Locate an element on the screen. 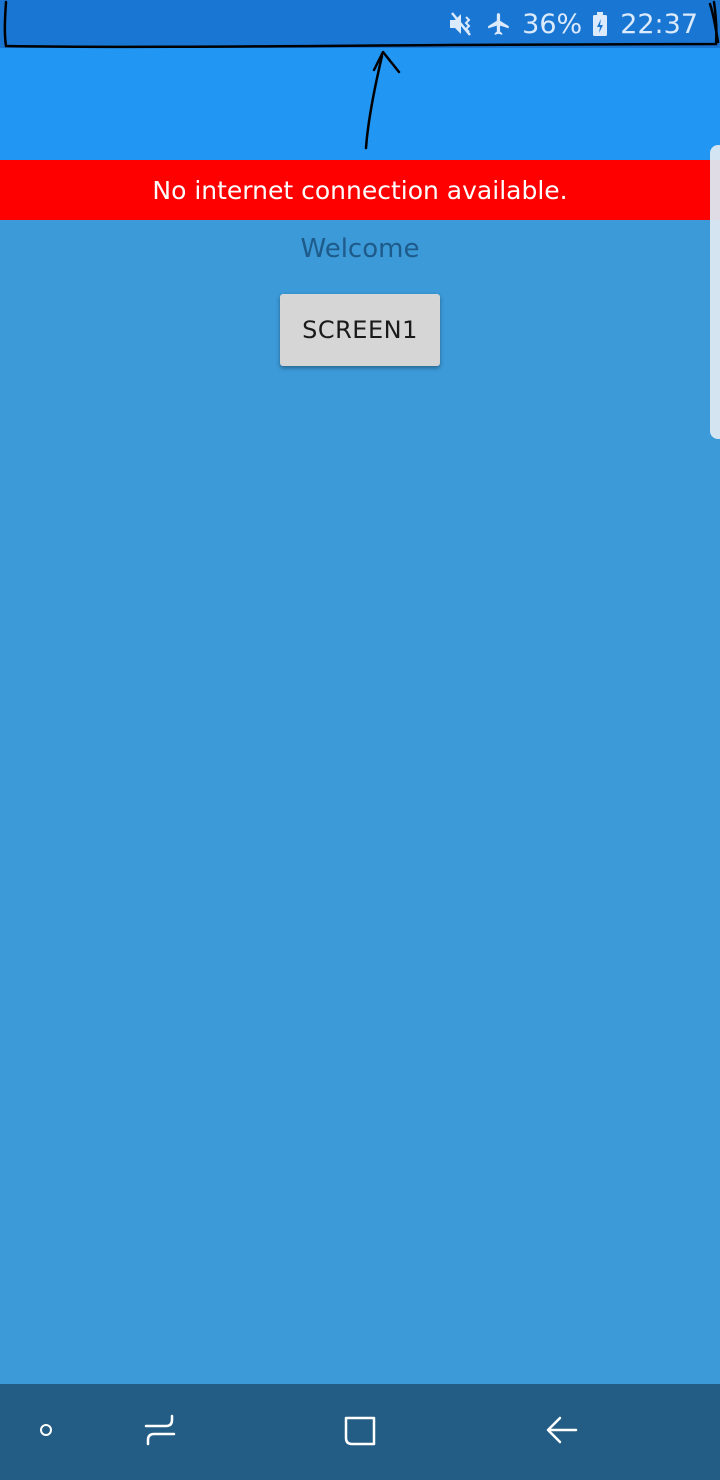 Image resolution: width=720 pixels, height=1480 pixels. recent-apps-button is located at coordinates (160, 1432).